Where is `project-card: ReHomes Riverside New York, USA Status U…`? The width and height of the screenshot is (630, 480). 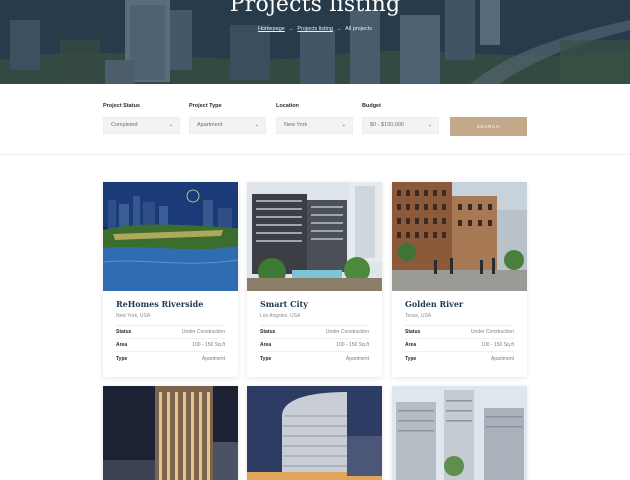
project-card: ReHomes Riverside New York, USA Status U… is located at coordinates (170, 279).